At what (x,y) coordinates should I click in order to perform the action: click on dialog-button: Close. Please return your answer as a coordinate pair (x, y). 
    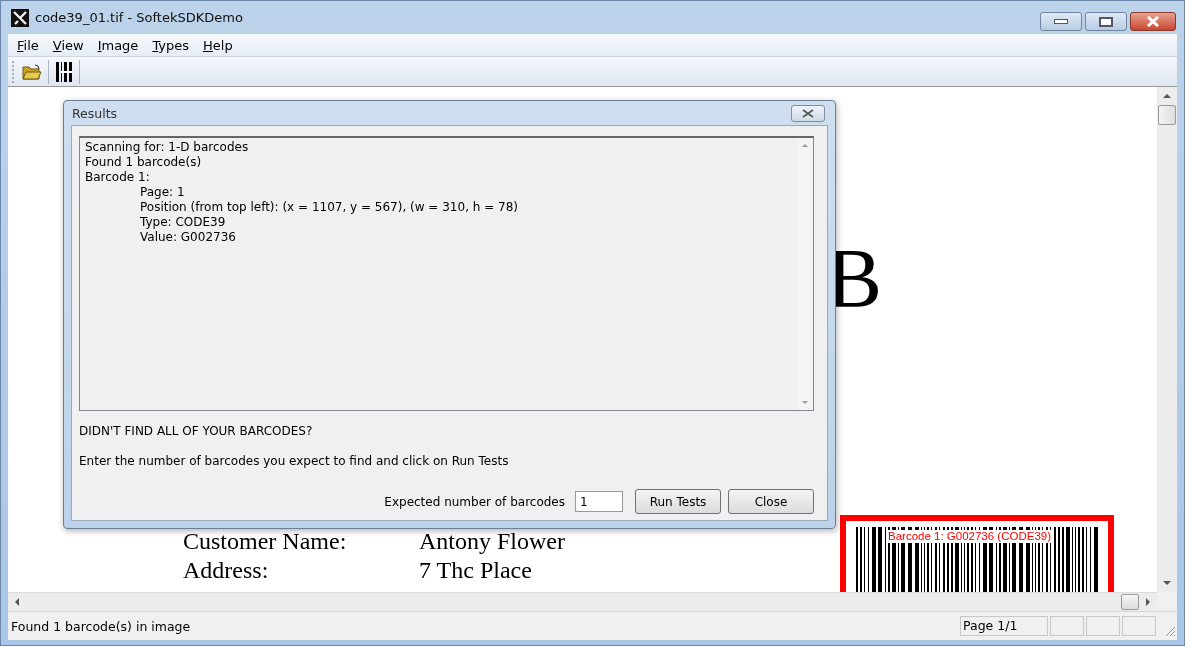
    Looking at the image, I should click on (771, 501).